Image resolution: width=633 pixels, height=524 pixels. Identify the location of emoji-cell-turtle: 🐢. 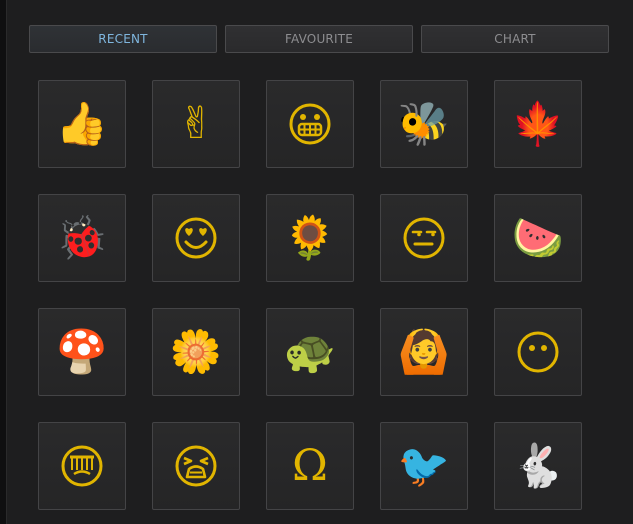
(310, 352).